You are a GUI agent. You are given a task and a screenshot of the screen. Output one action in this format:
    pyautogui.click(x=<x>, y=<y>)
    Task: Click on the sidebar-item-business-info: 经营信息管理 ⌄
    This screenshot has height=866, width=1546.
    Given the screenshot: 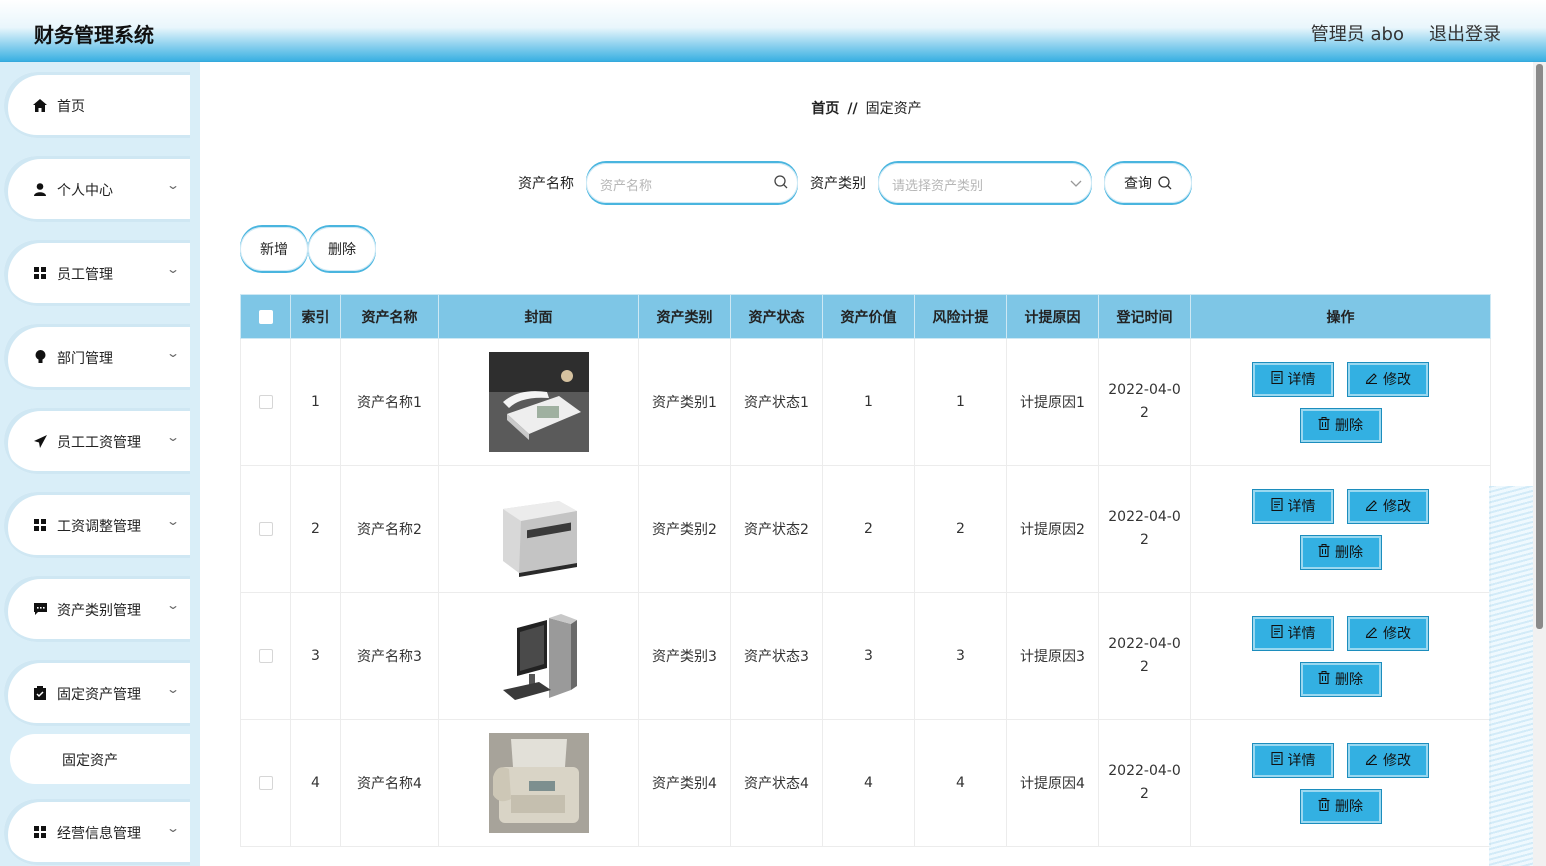 What is the action you would take?
    pyautogui.click(x=97, y=832)
    